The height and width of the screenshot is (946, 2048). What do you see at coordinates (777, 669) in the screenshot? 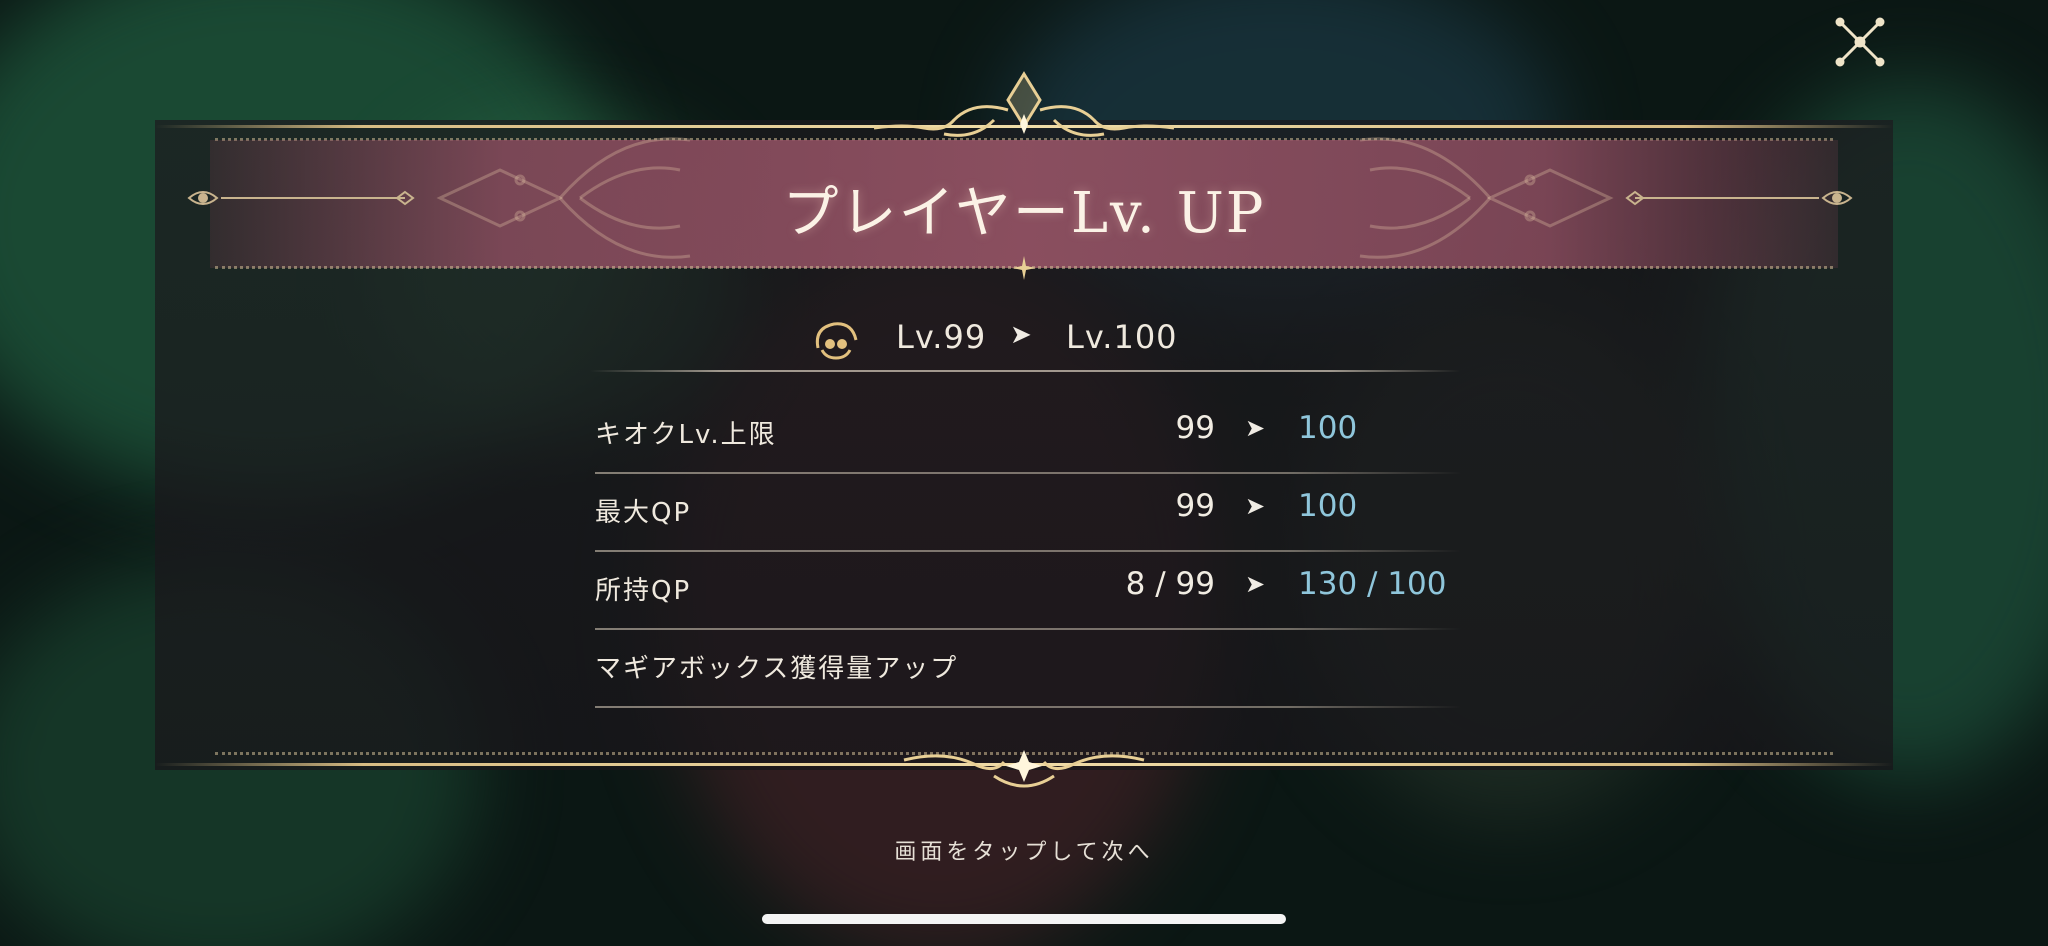
I see `stat-label: マギアボックス獲得量アップ` at bounding box center [777, 669].